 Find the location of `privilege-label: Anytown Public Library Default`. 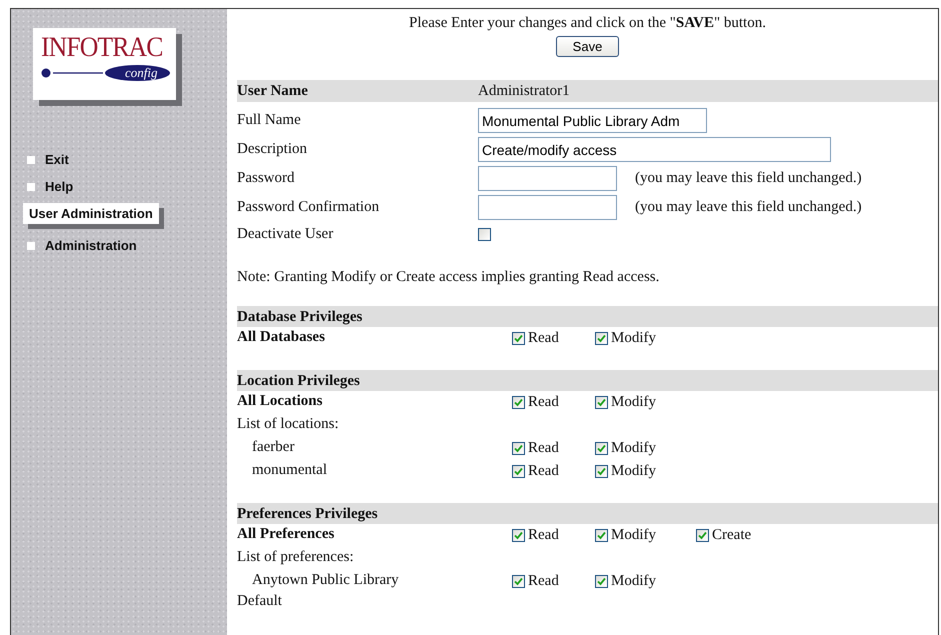

privilege-label: Anytown Public Library Default is located at coordinates (318, 591).